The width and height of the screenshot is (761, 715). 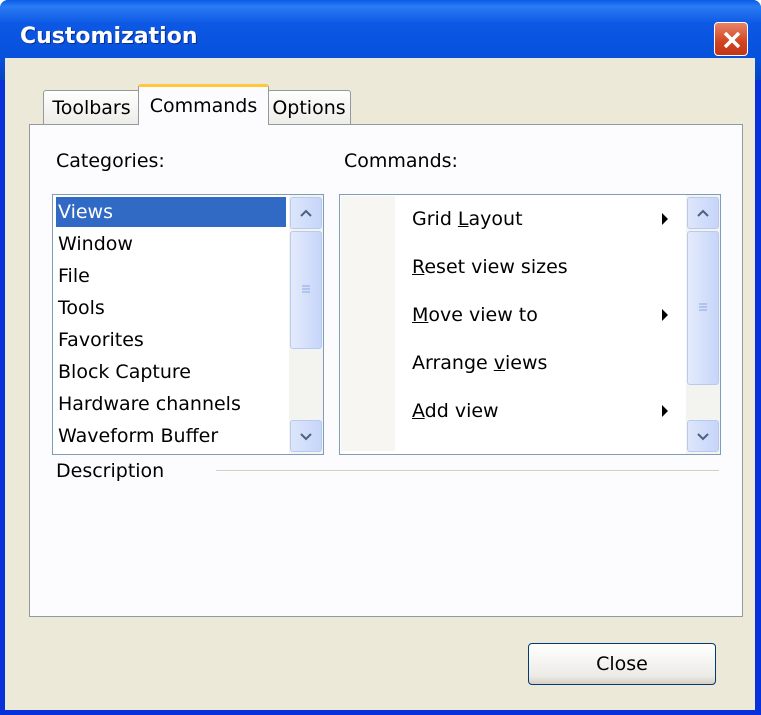 I want to click on window-title: Customization, so click(x=109, y=36).